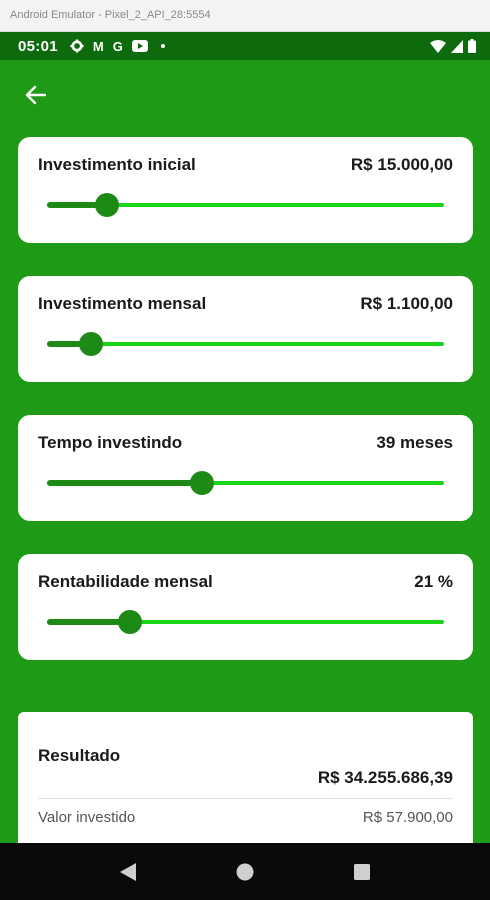 The image size is (490, 900). I want to click on investment-time-label: Tempo investindo, so click(110, 442).